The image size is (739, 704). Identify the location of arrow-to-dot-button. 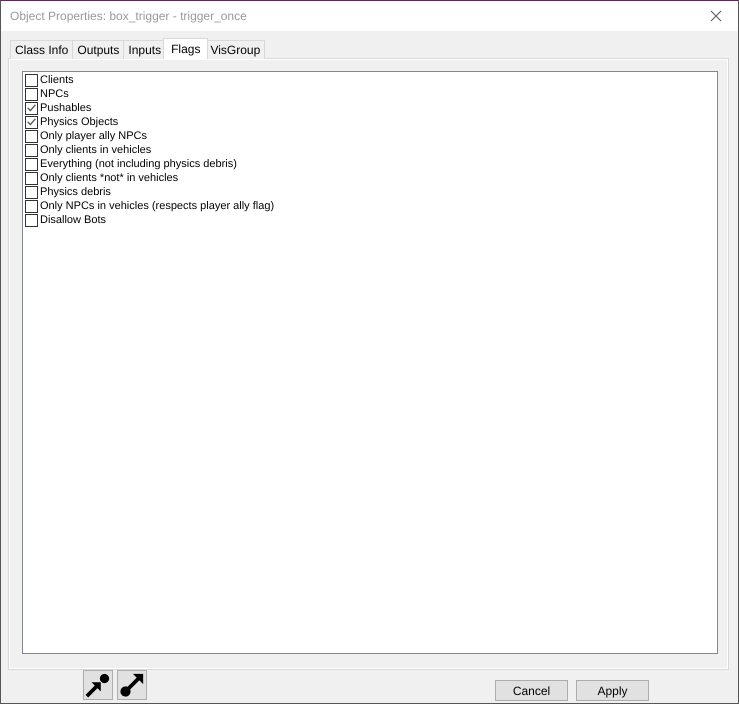
(98, 685).